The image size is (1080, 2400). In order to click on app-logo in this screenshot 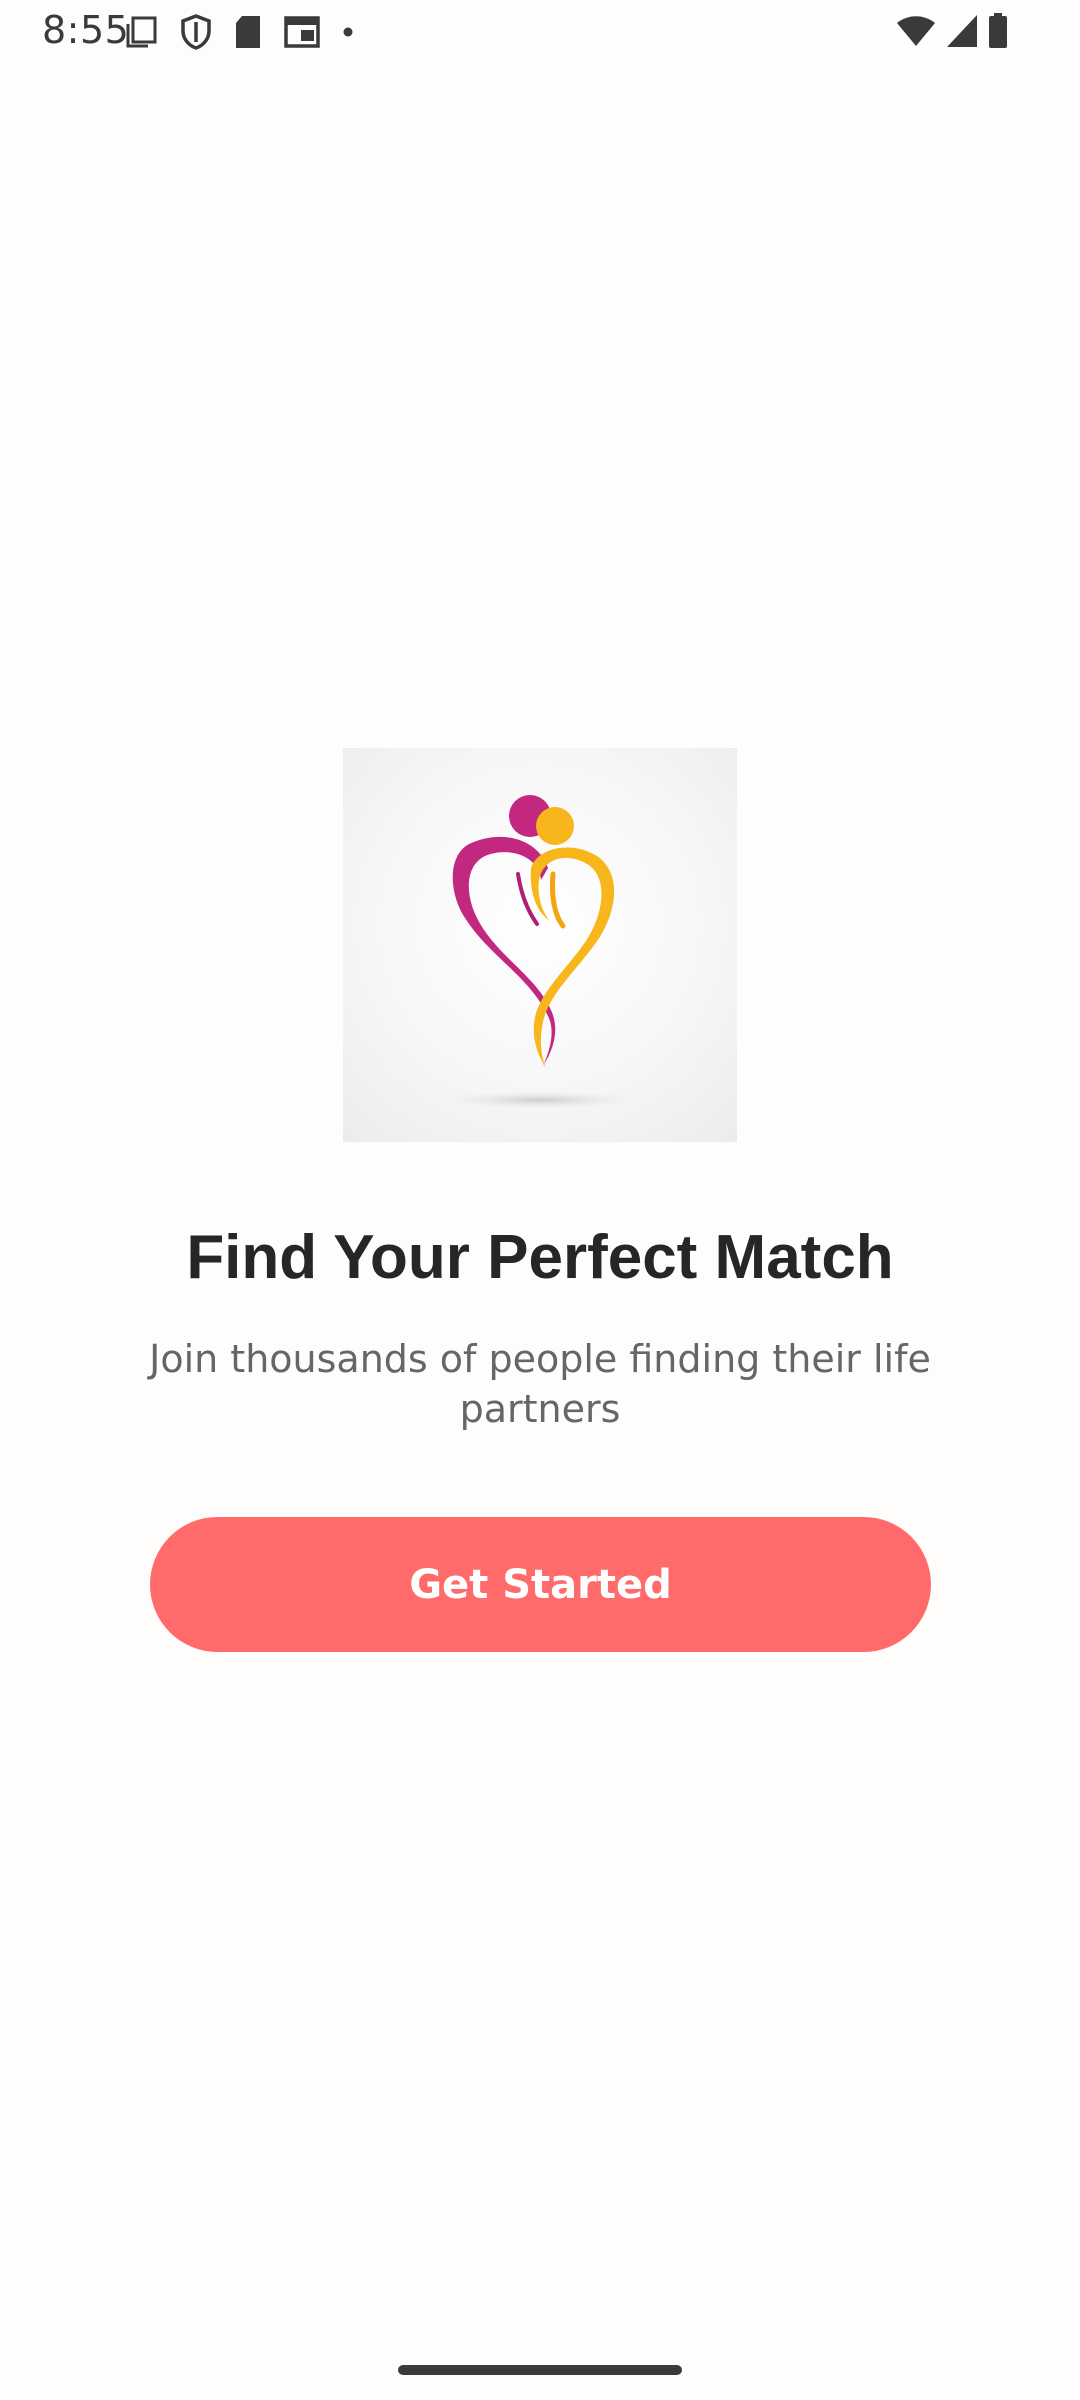, I will do `click(540, 945)`.